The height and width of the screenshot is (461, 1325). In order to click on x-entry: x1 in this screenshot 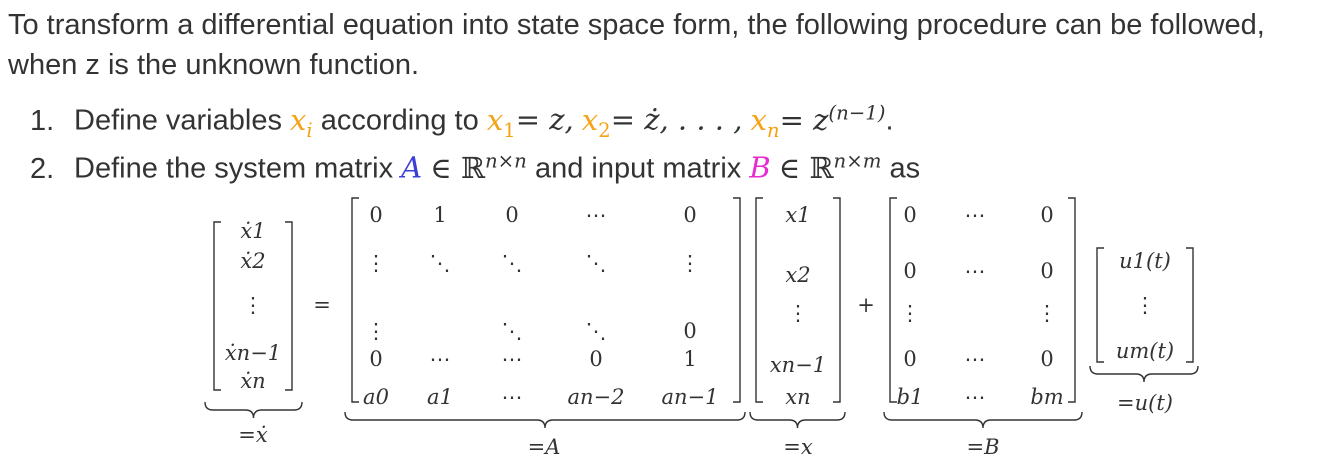, I will do `click(797, 215)`.